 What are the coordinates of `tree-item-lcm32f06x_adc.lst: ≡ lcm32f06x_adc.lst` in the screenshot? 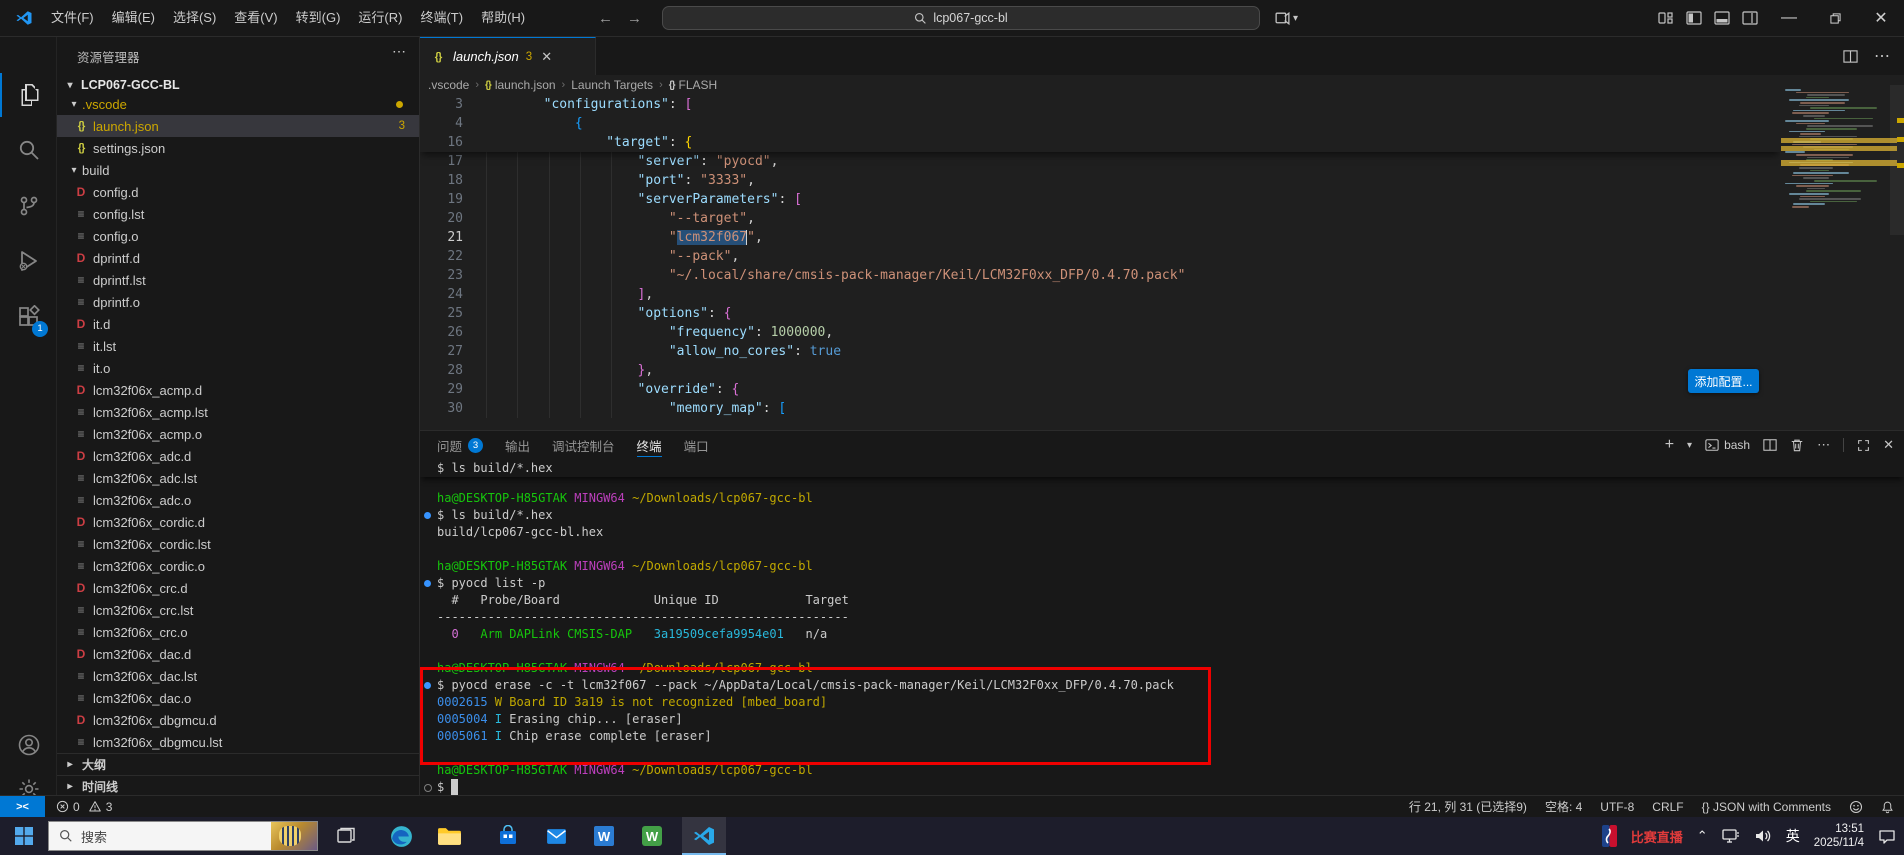 It's located at (238, 478).